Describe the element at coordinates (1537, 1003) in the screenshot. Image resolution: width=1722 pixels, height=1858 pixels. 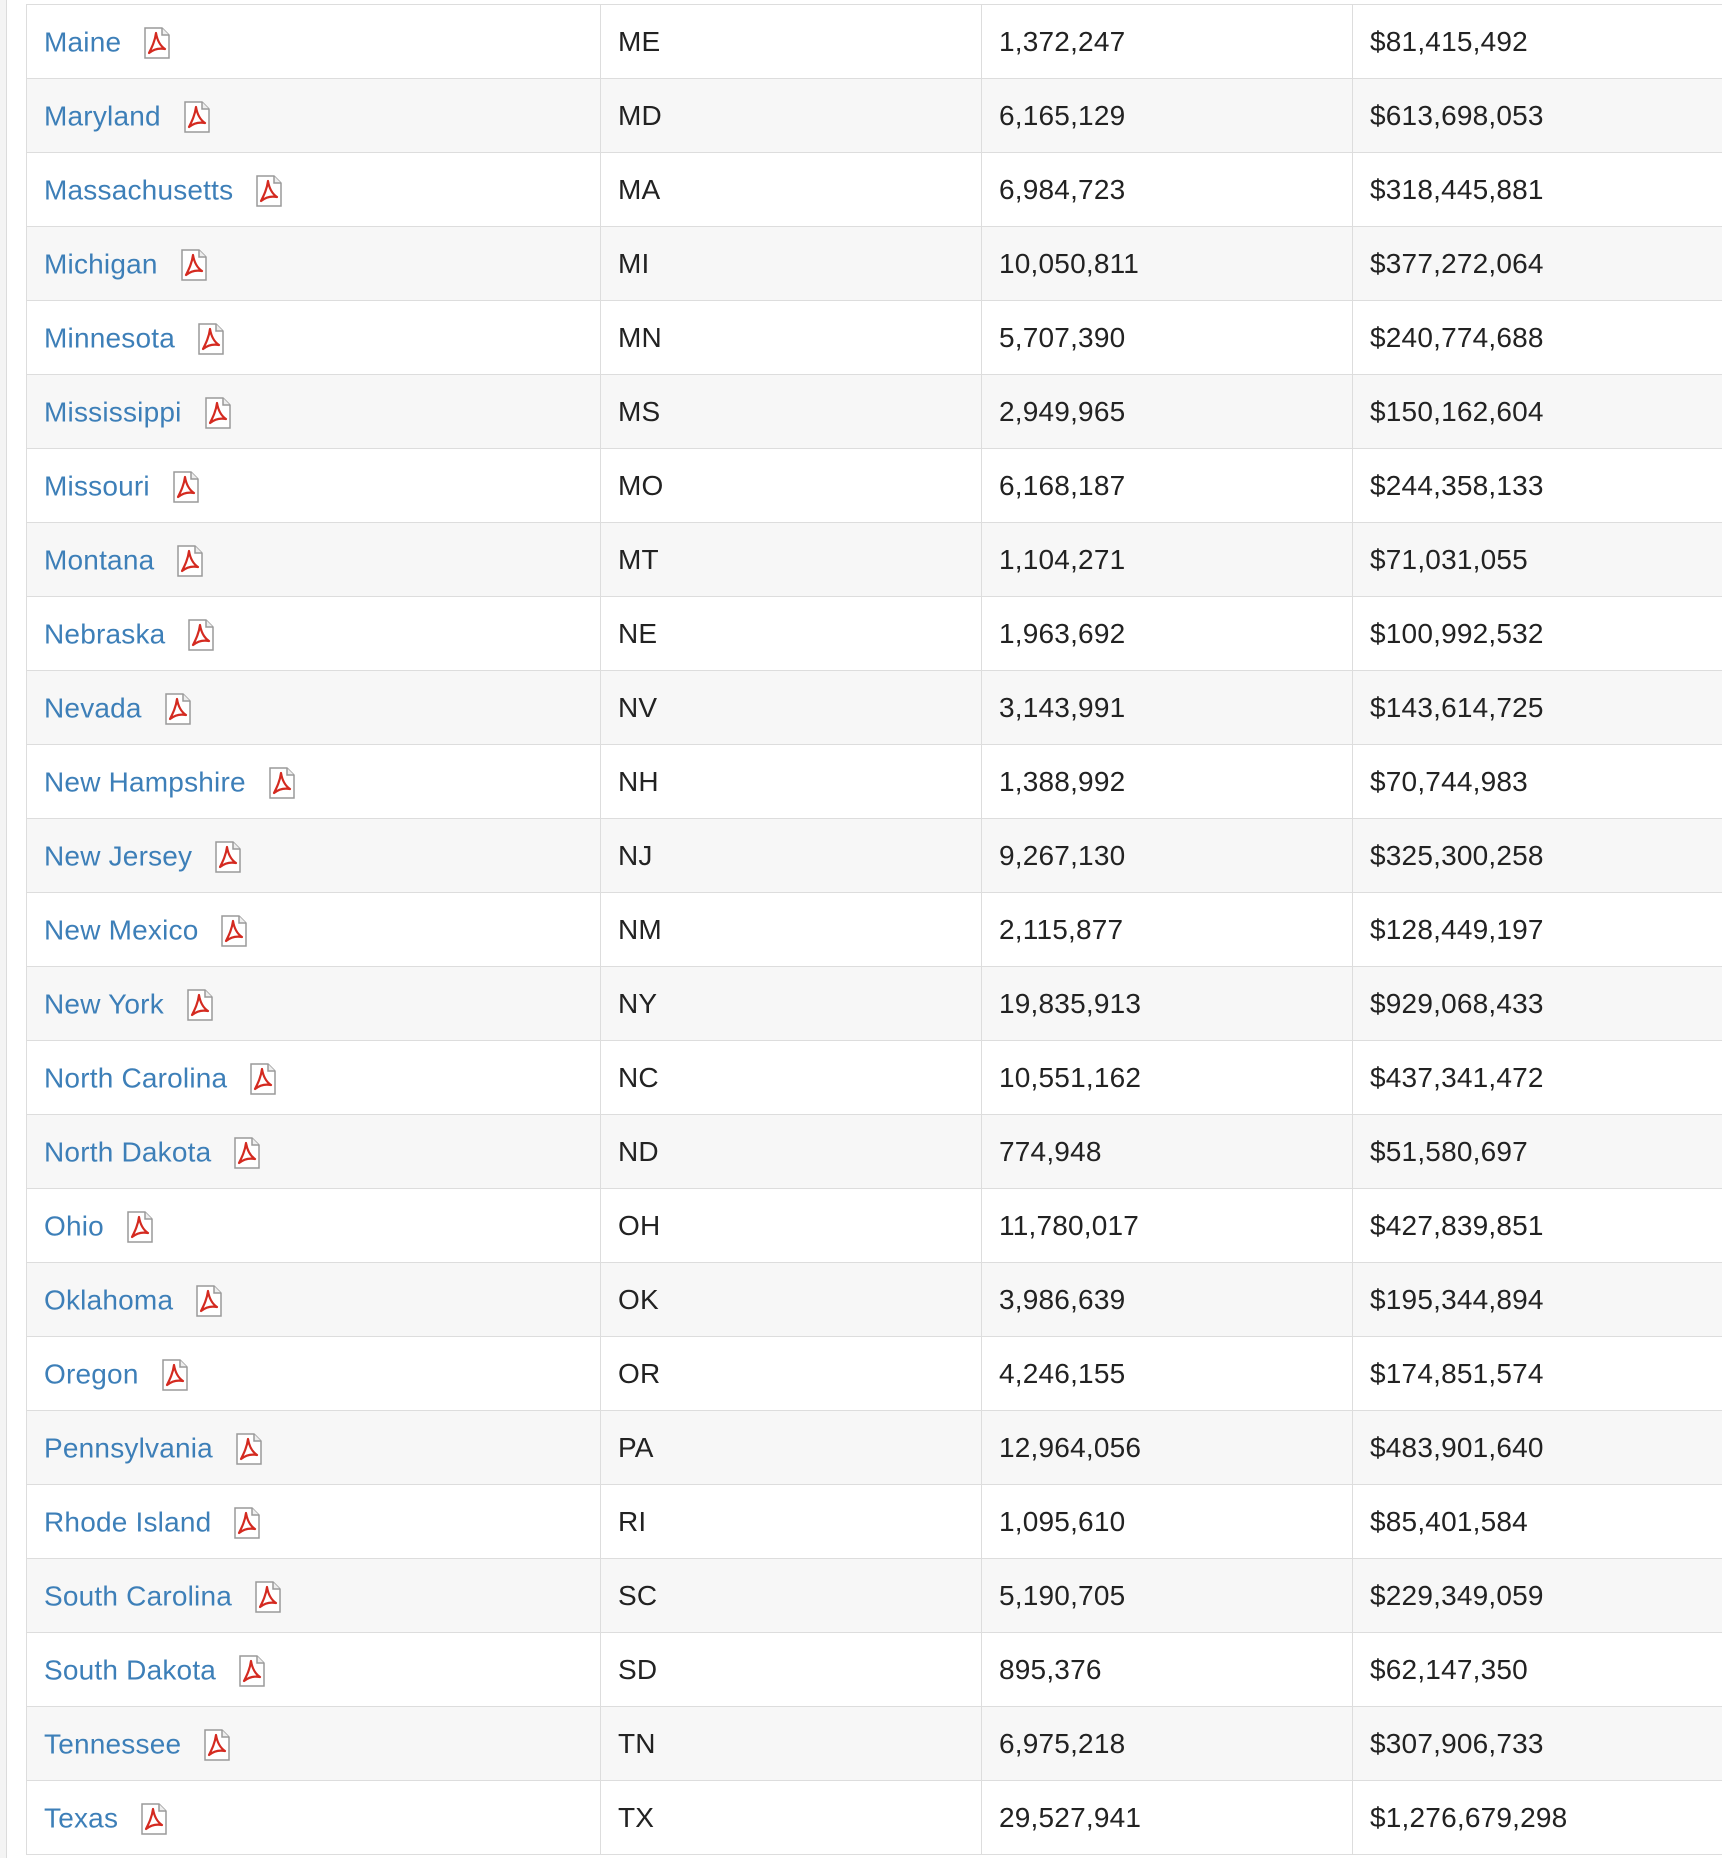
I see `amount-cell: $929,068,433` at that location.